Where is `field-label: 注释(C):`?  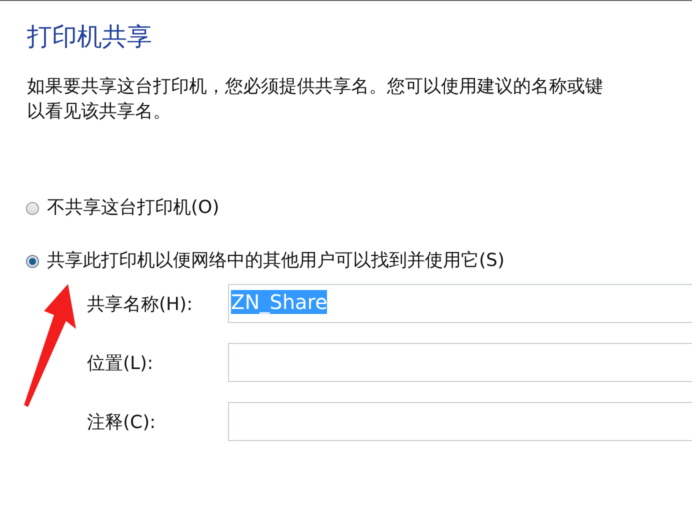
field-label: 注释(C): is located at coordinates (122, 422).